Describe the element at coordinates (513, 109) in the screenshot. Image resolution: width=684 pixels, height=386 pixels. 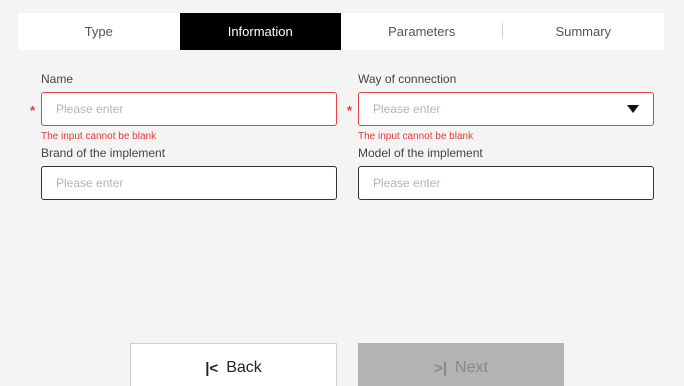
I see `connection-input` at that location.